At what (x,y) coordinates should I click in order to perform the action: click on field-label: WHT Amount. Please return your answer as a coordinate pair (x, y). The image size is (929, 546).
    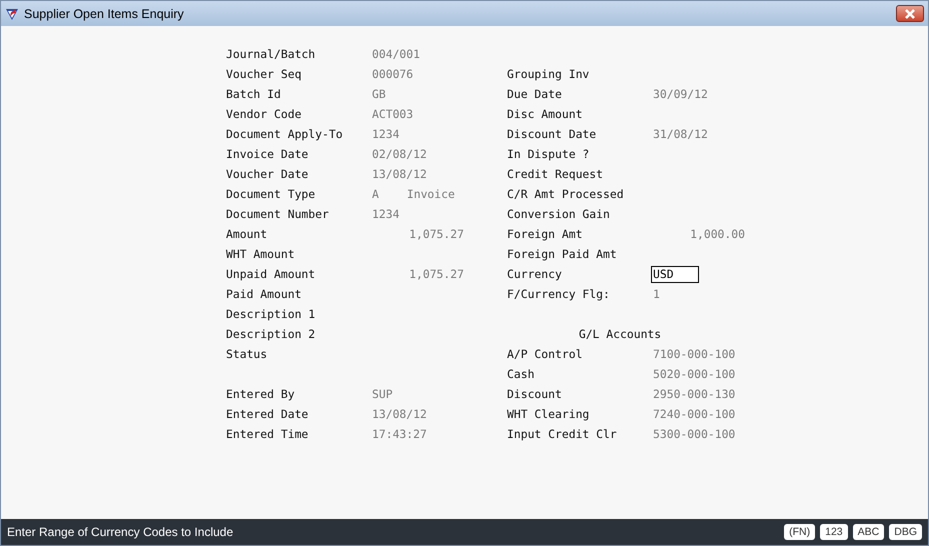
    Looking at the image, I should click on (261, 254).